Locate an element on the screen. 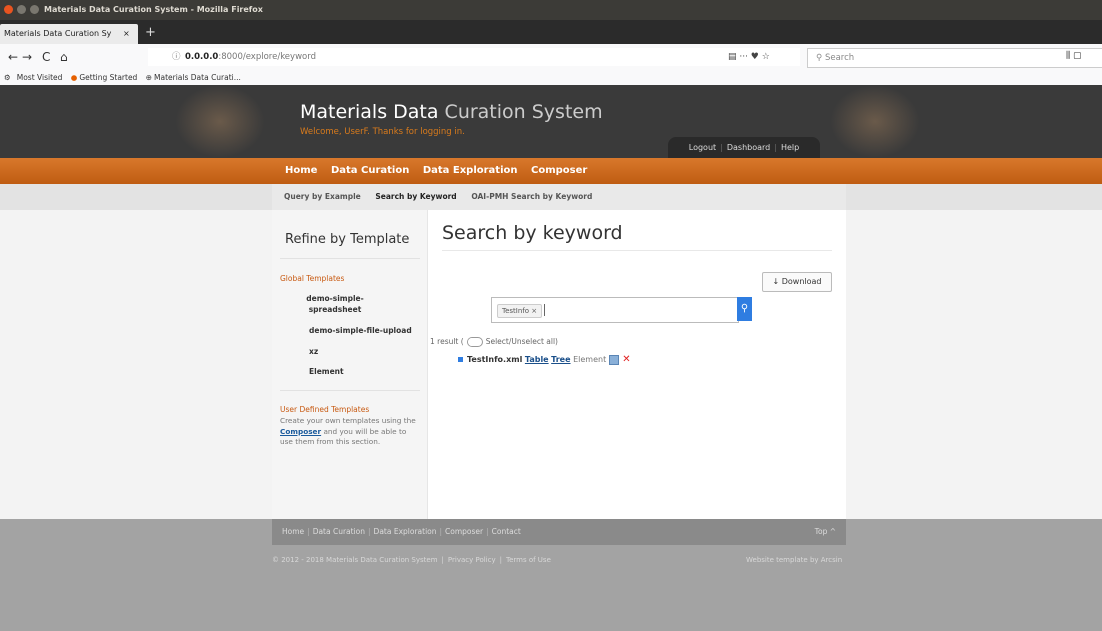 Image resolution: width=1102 pixels, height=631 pixels. result-summary: 1 result (Select/Unselect all) is located at coordinates (494, 342).